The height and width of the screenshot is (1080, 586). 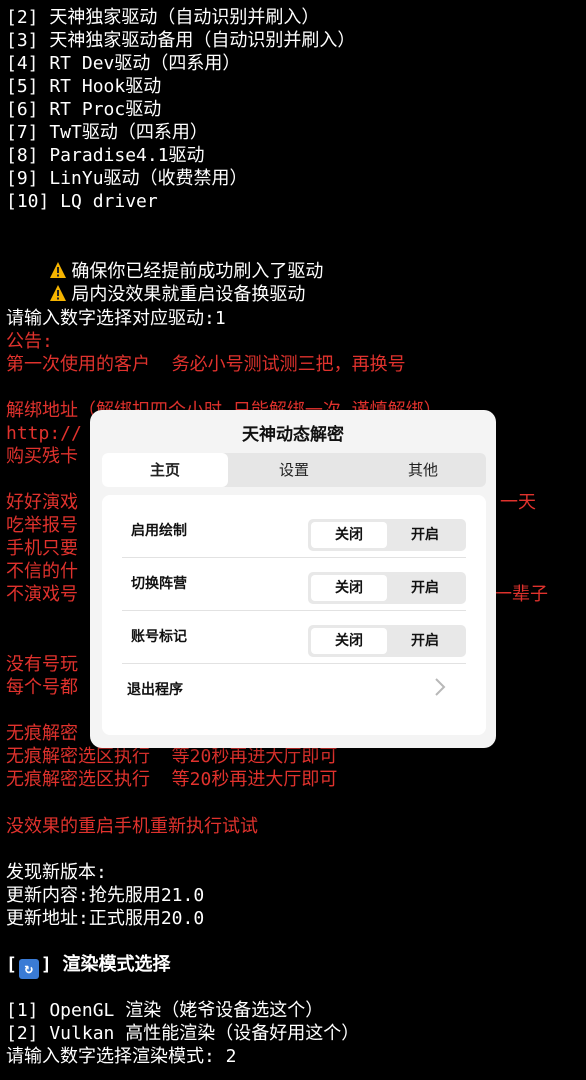 I want to click on home-panel: 启用绘制 关闭 开启 切换阵营 关闭 开启 账号标记 关闭 开启 退出程序, so click(x=294, y=615).